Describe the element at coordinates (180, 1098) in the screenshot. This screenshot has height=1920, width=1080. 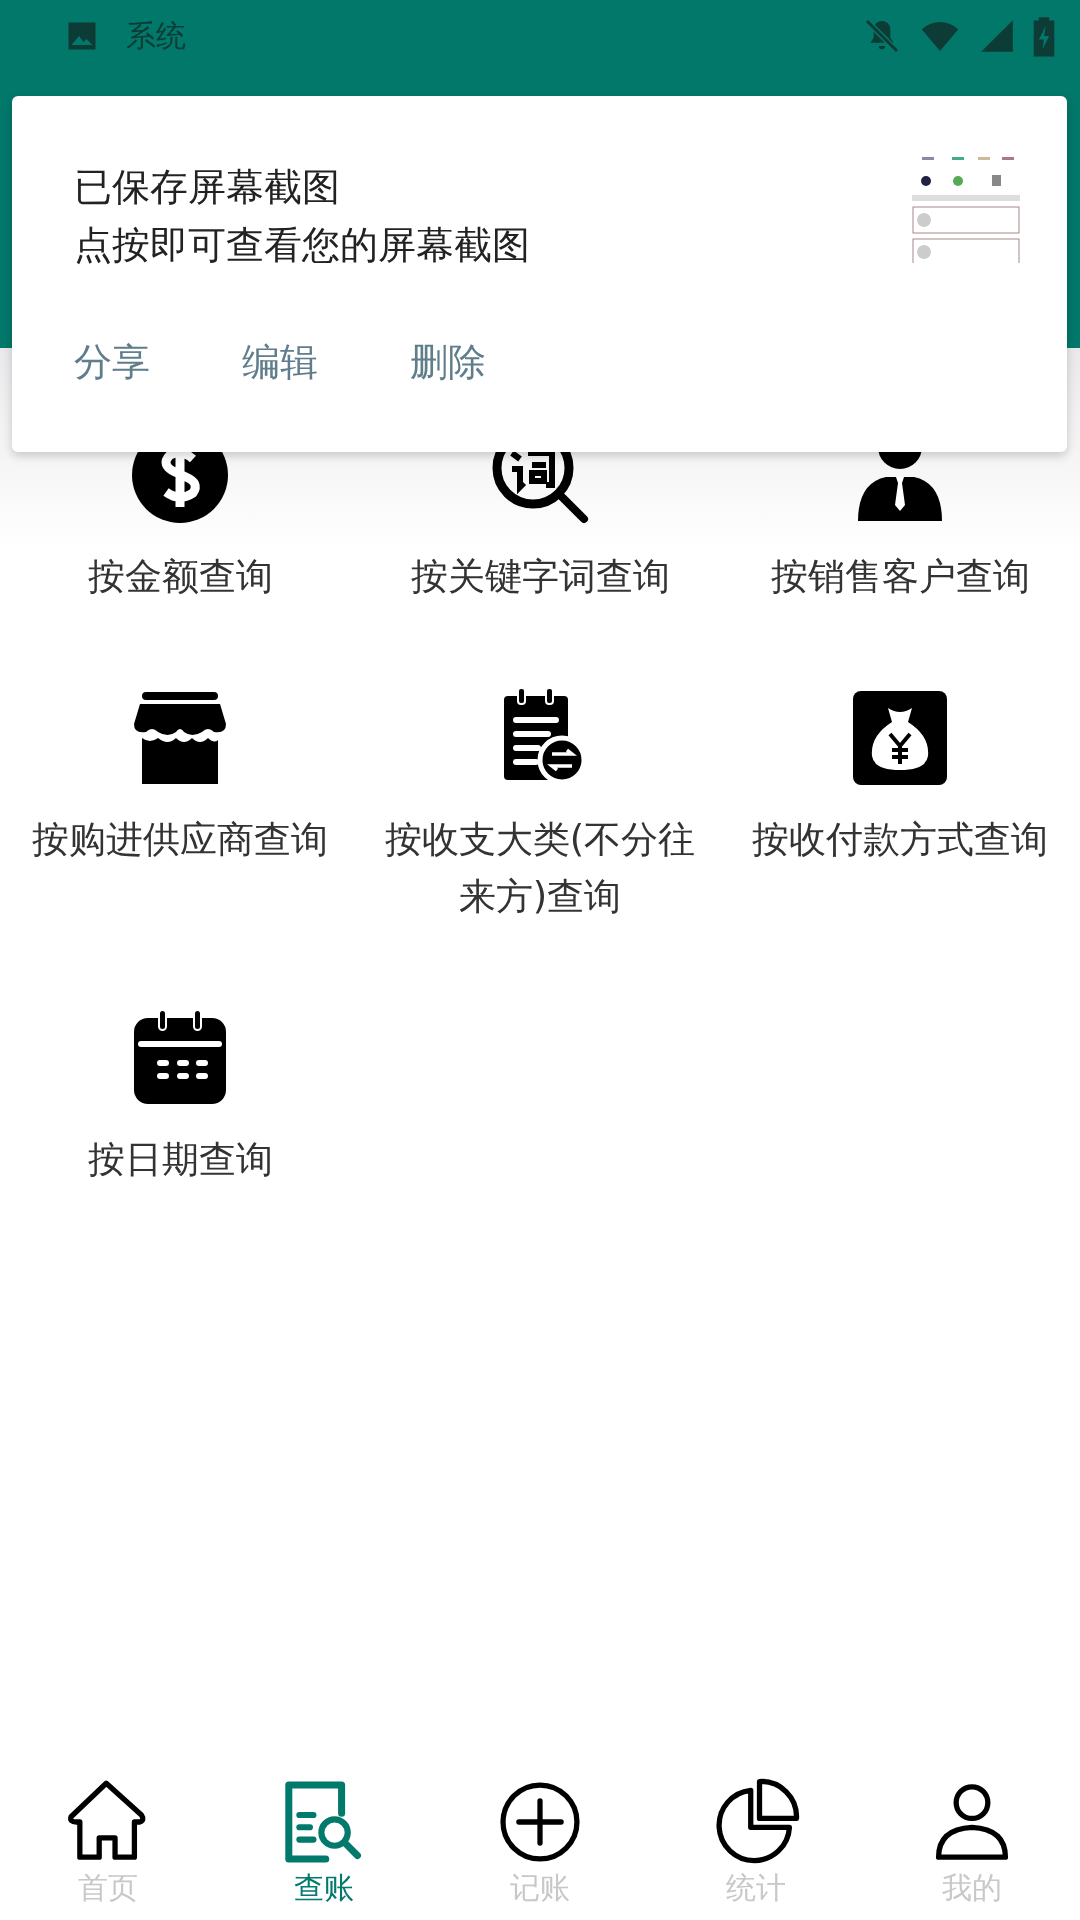
I see `query-option: 按日期查询` at that location.